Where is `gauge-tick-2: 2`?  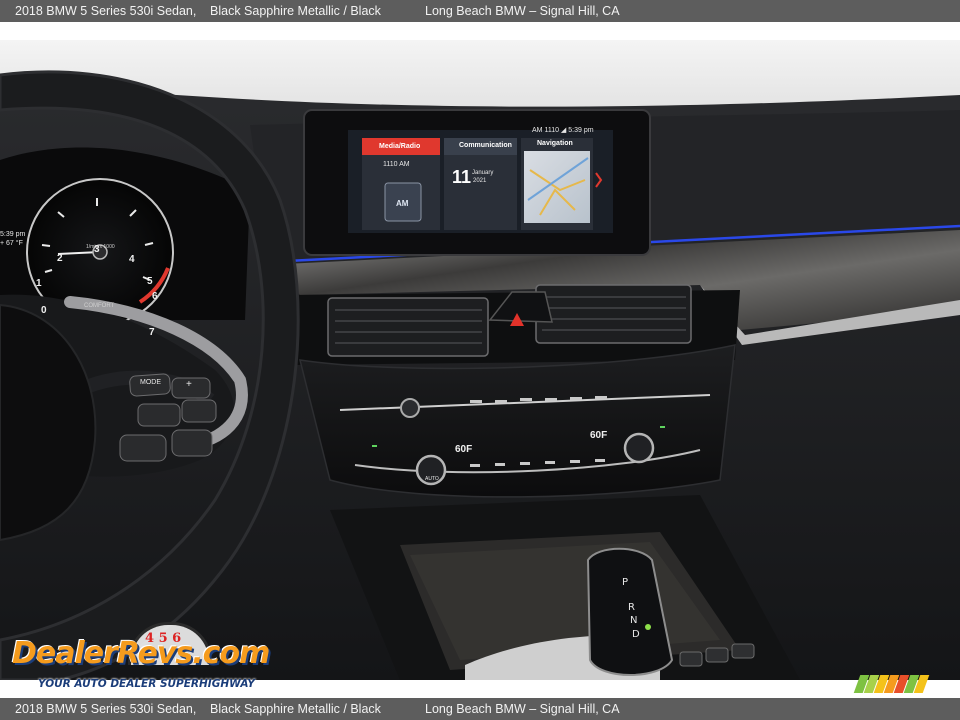
gauge-tick-2: 2 is located at coordinates (60, 258).